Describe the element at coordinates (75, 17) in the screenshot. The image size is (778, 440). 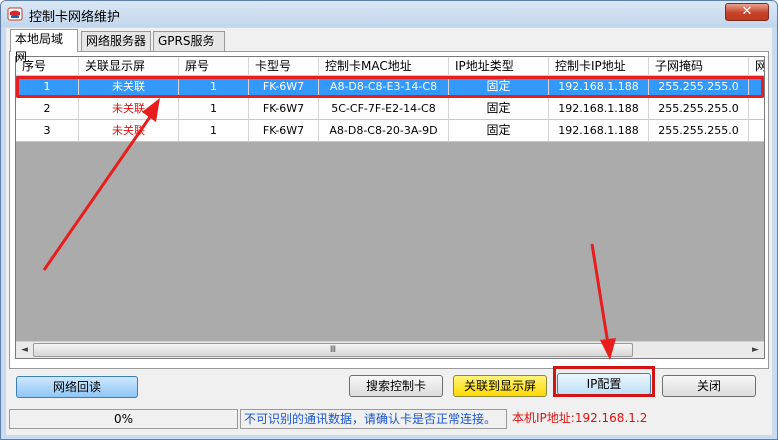
I see `window-title: 控制卡网络维护` at that location.